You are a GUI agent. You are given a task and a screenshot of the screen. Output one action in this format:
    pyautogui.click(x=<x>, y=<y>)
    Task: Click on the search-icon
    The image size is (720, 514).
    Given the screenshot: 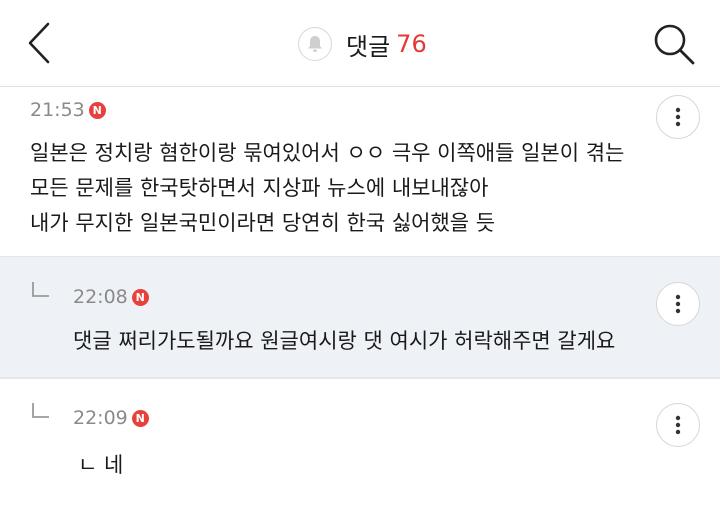 What is the action you would take?
    pyautogui.click(x=674, y=44)
    